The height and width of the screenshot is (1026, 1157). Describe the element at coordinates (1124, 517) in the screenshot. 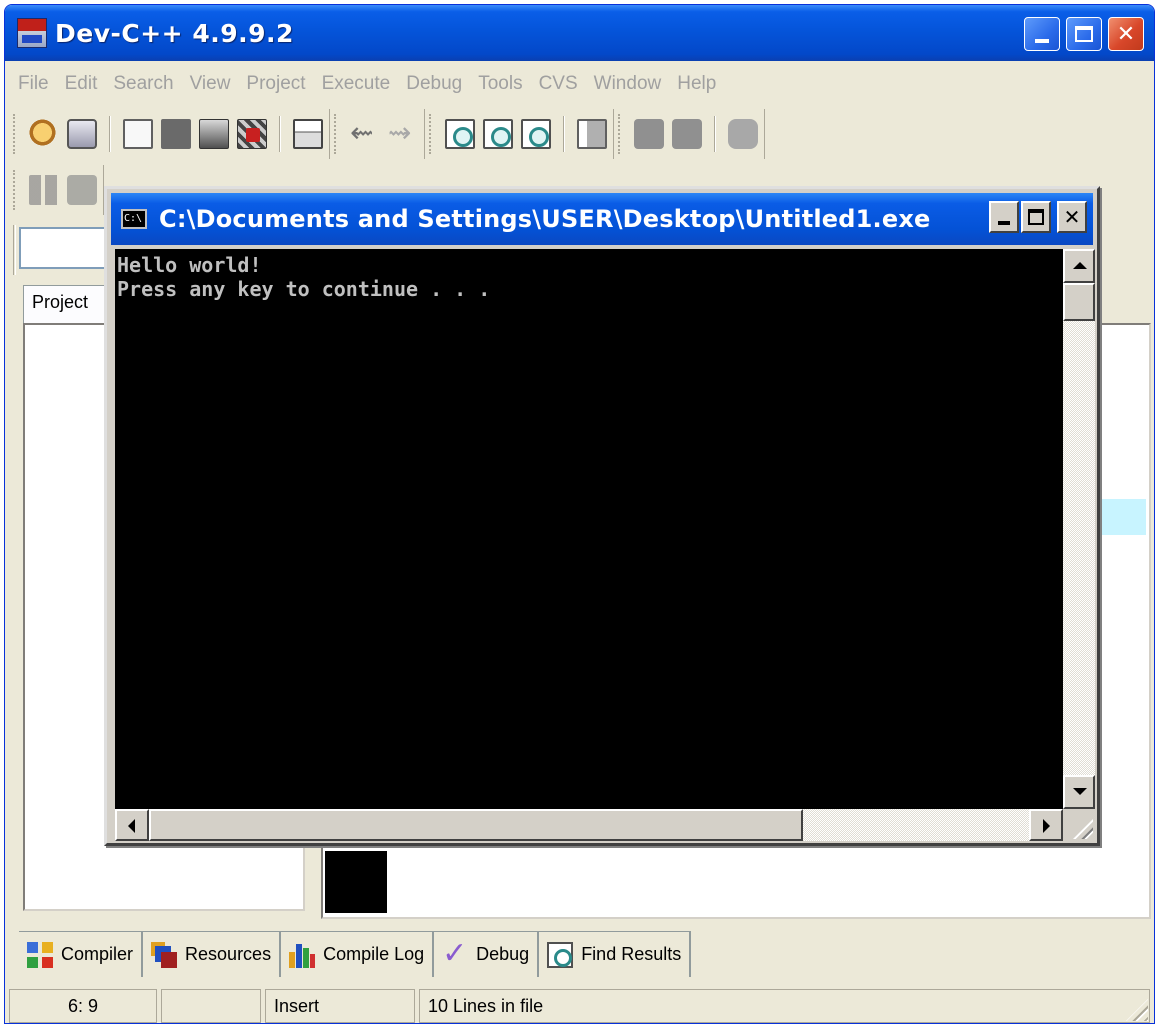

I see `editor-line-highlight` at that location.